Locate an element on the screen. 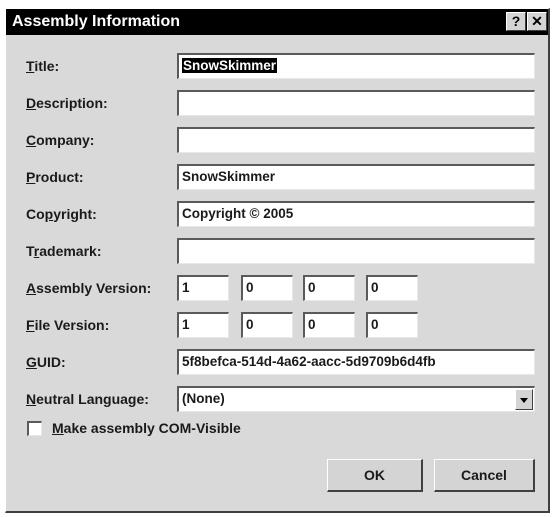 The image size is (552, 517). file-version-major: 1 is located at coordinates (203, 325).